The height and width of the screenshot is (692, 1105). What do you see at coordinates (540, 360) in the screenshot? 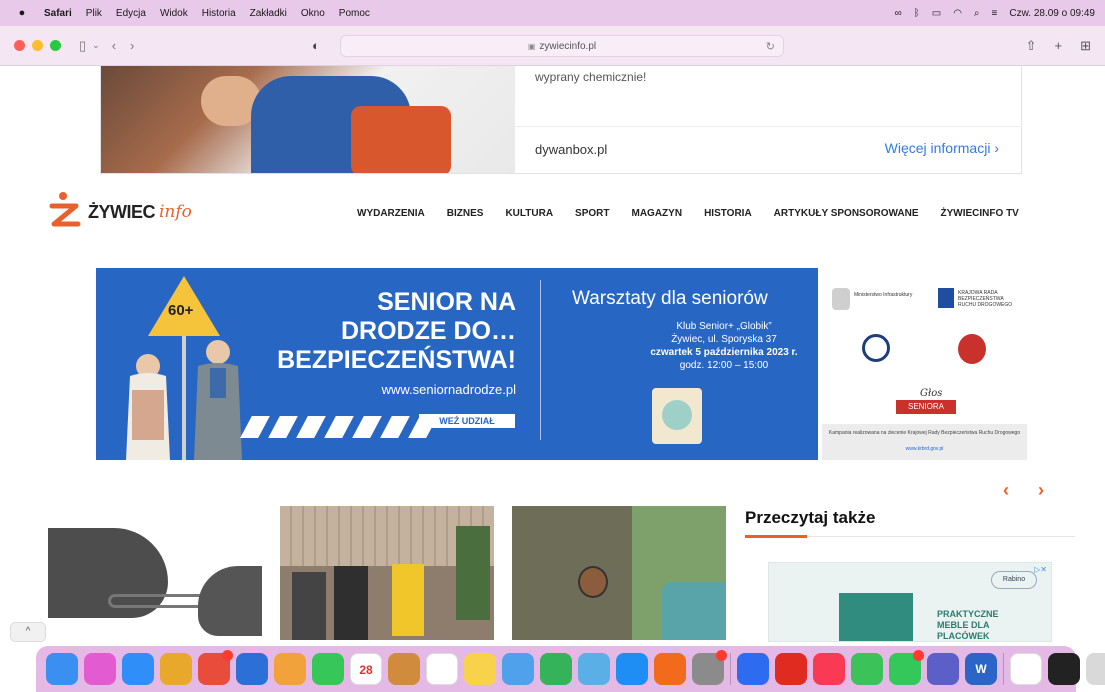
I see `banner-divider` at bounding box center [540, 360].